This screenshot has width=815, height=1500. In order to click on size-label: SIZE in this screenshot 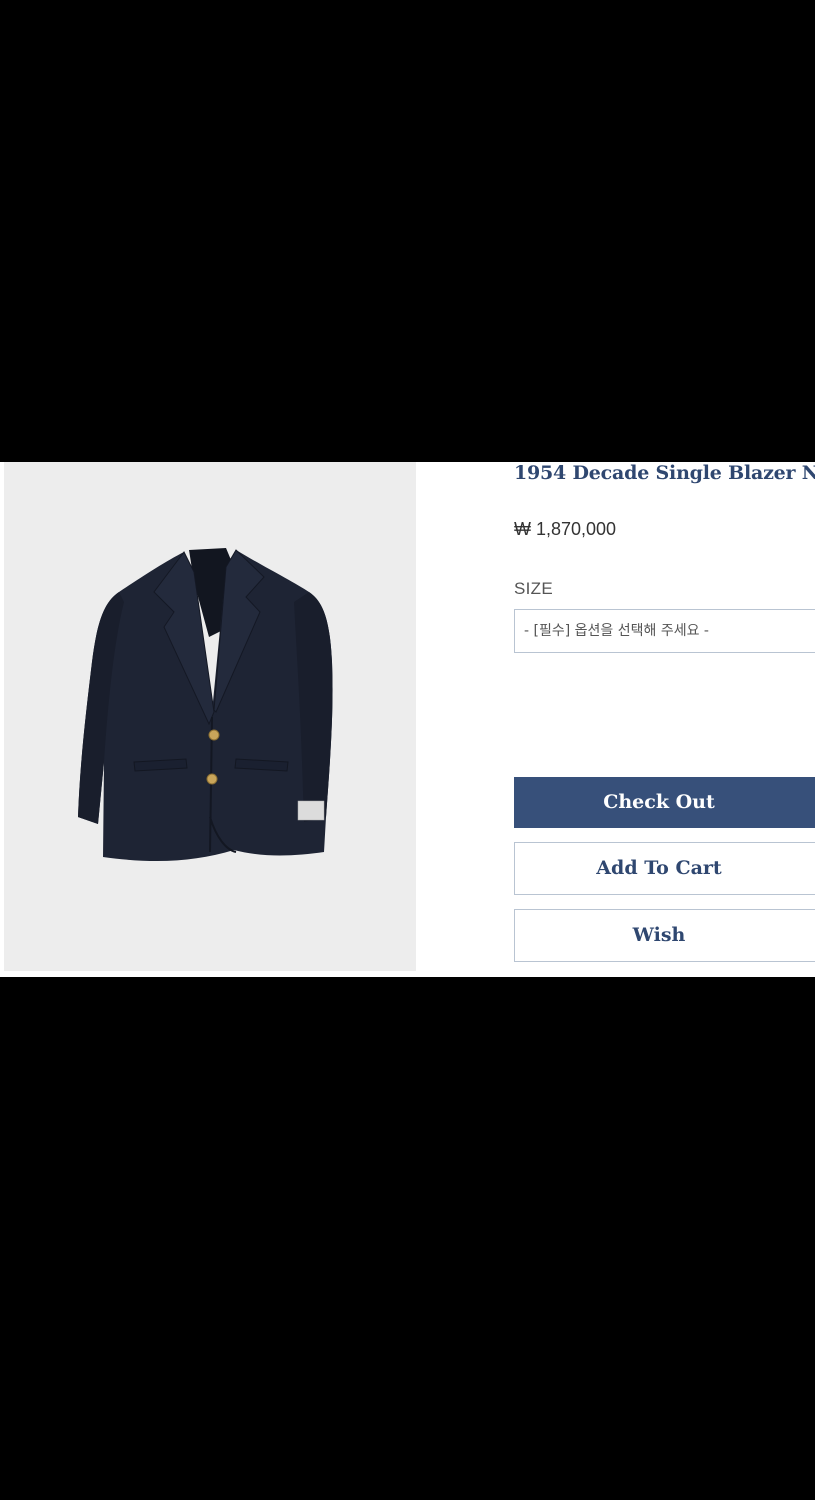, I will do `click(533, 588)`.